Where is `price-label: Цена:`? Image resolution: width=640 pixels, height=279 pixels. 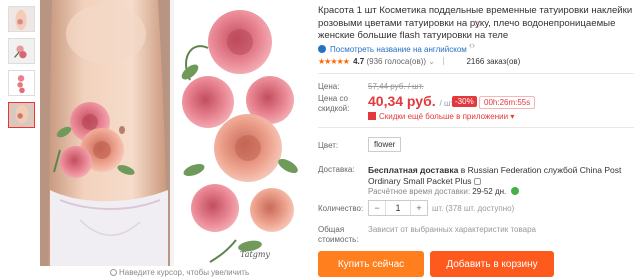
price-label: Цена: is located at coordinates (329, 86).